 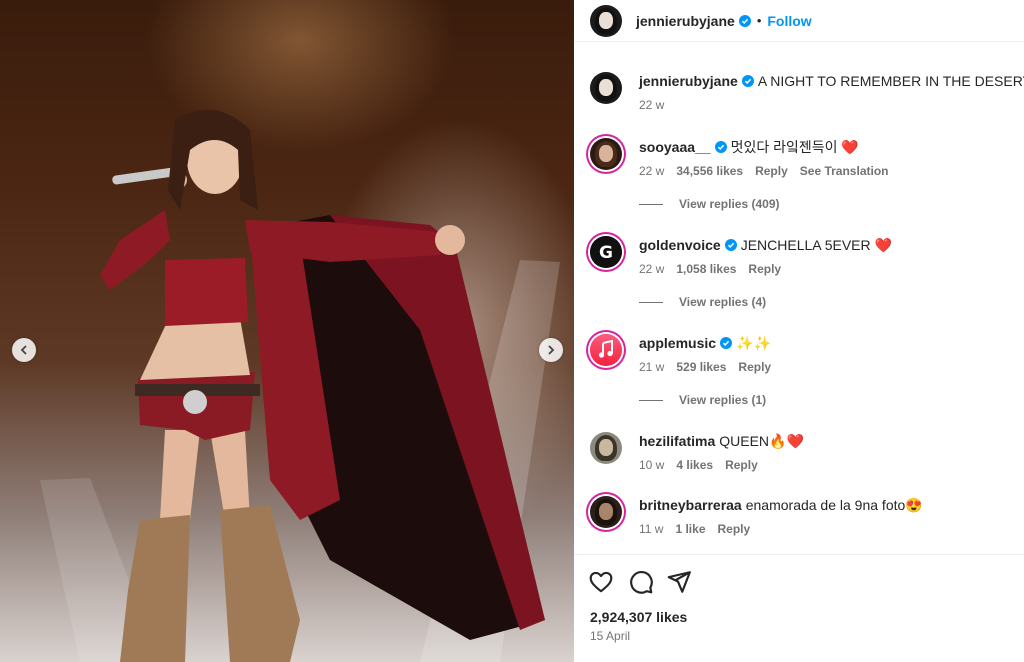 I want to click on commenter-avatar: G, so click(x=606, y=252).